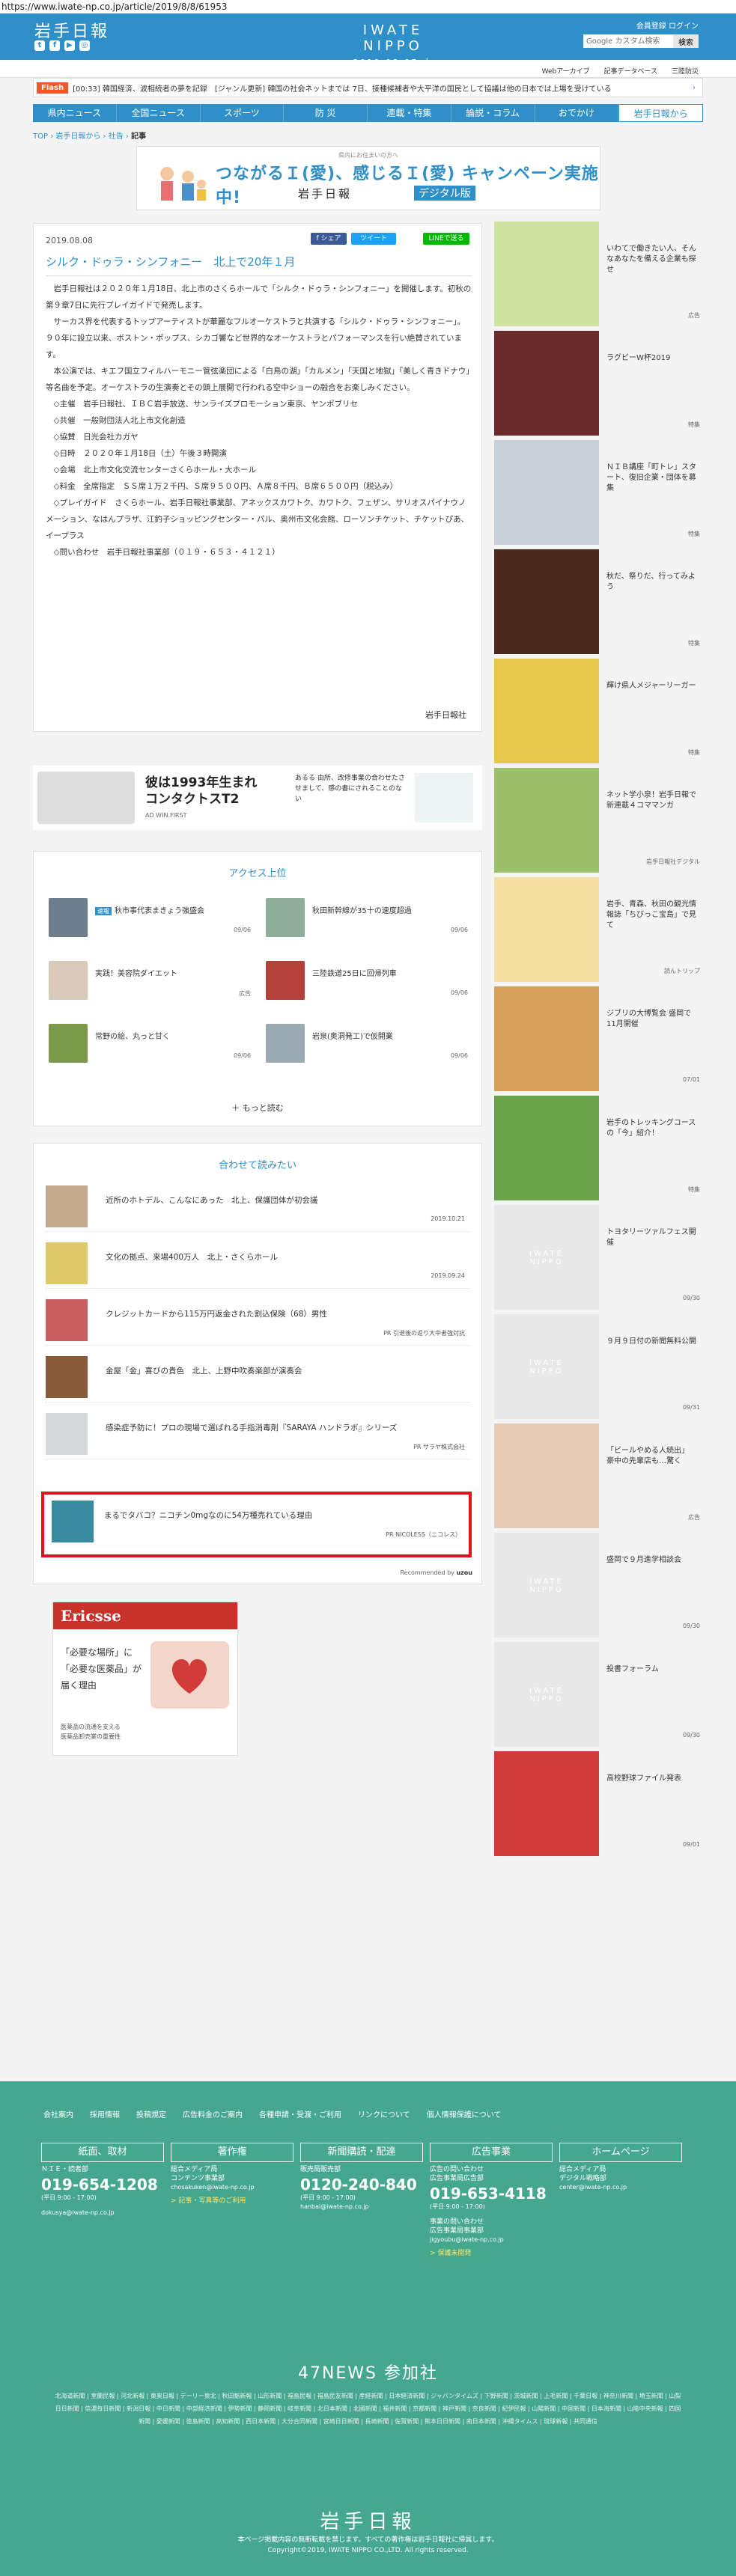 This screenshot has height=2576, width=736. What do you see at coordinates (598, 933) in the screenshot?
I see `side-item: 岩手、青森、秋田の観光情報誌「ちびっこ宝島」で見て 読んトリップ` at bounding box center [598, 933].